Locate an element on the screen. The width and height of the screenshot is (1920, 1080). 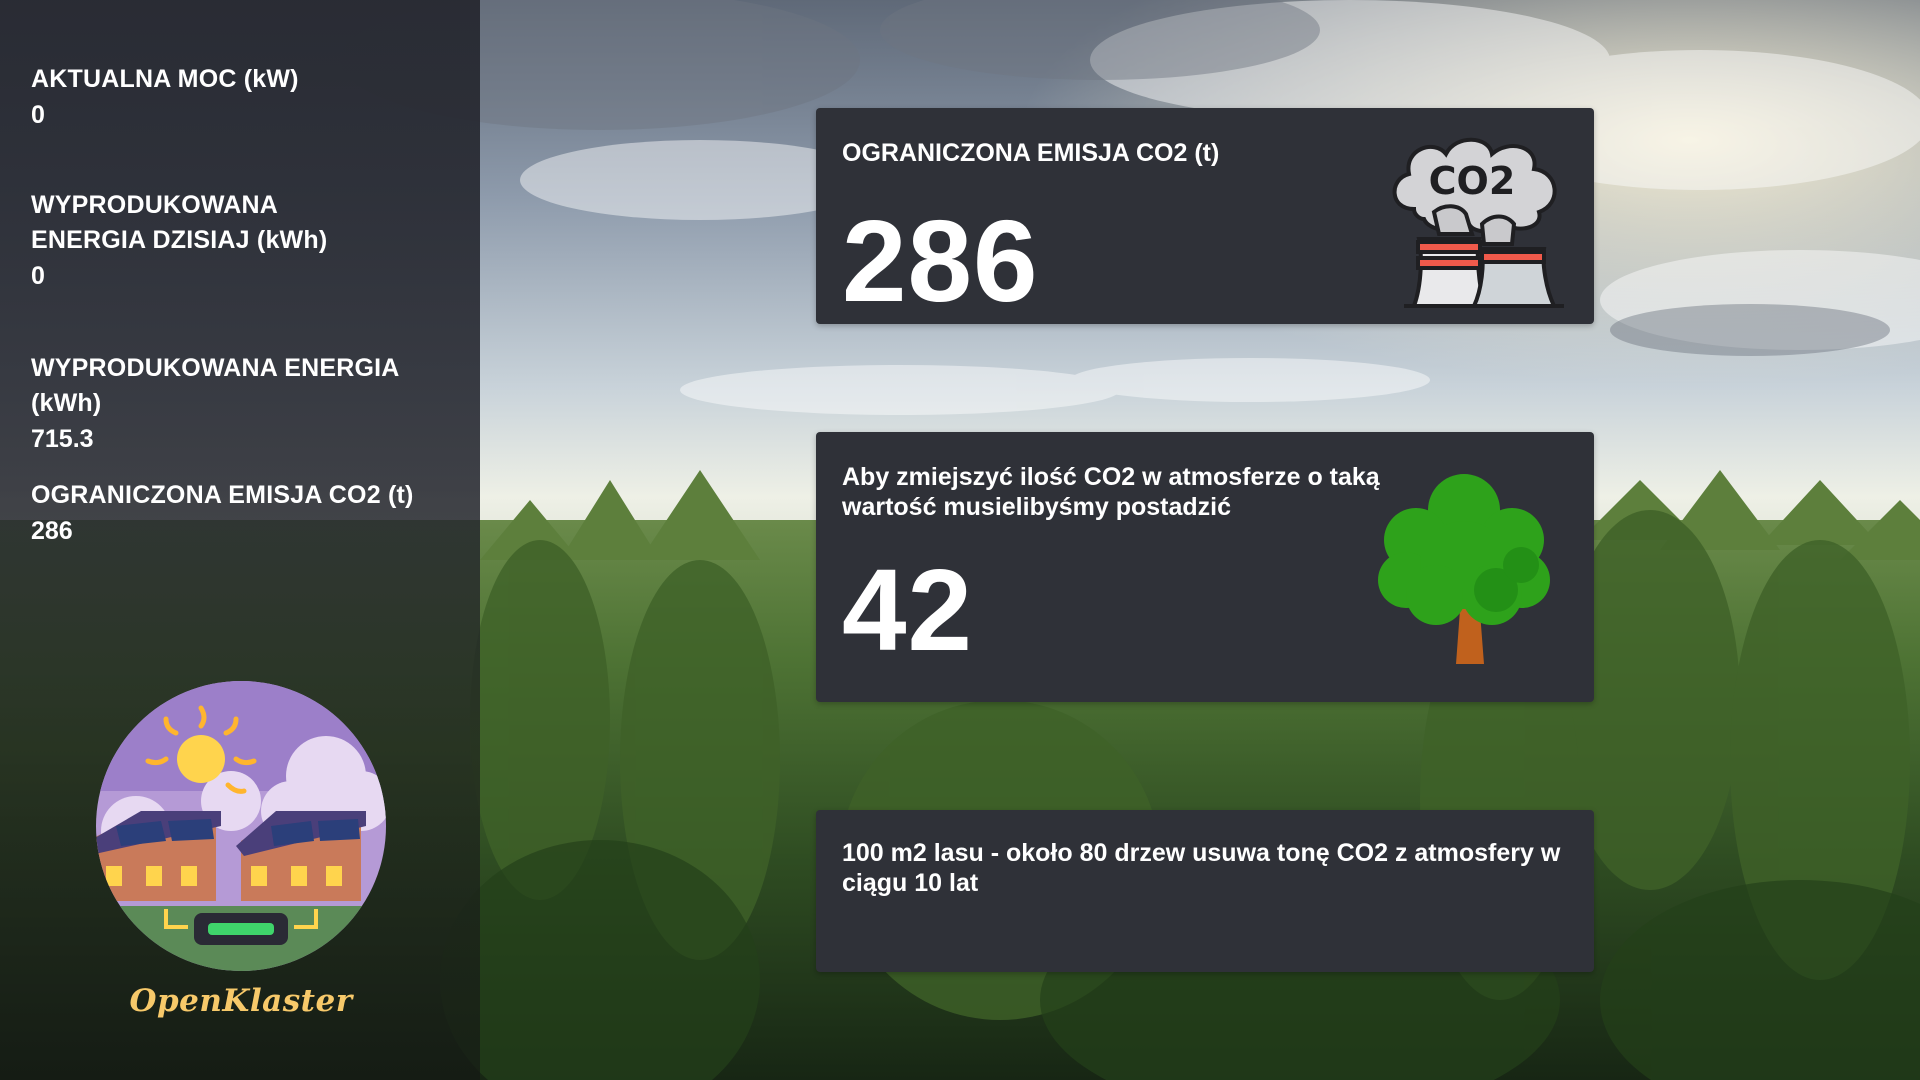
co2-factory-icon: CO2 is located at coordinates (1478, 222).